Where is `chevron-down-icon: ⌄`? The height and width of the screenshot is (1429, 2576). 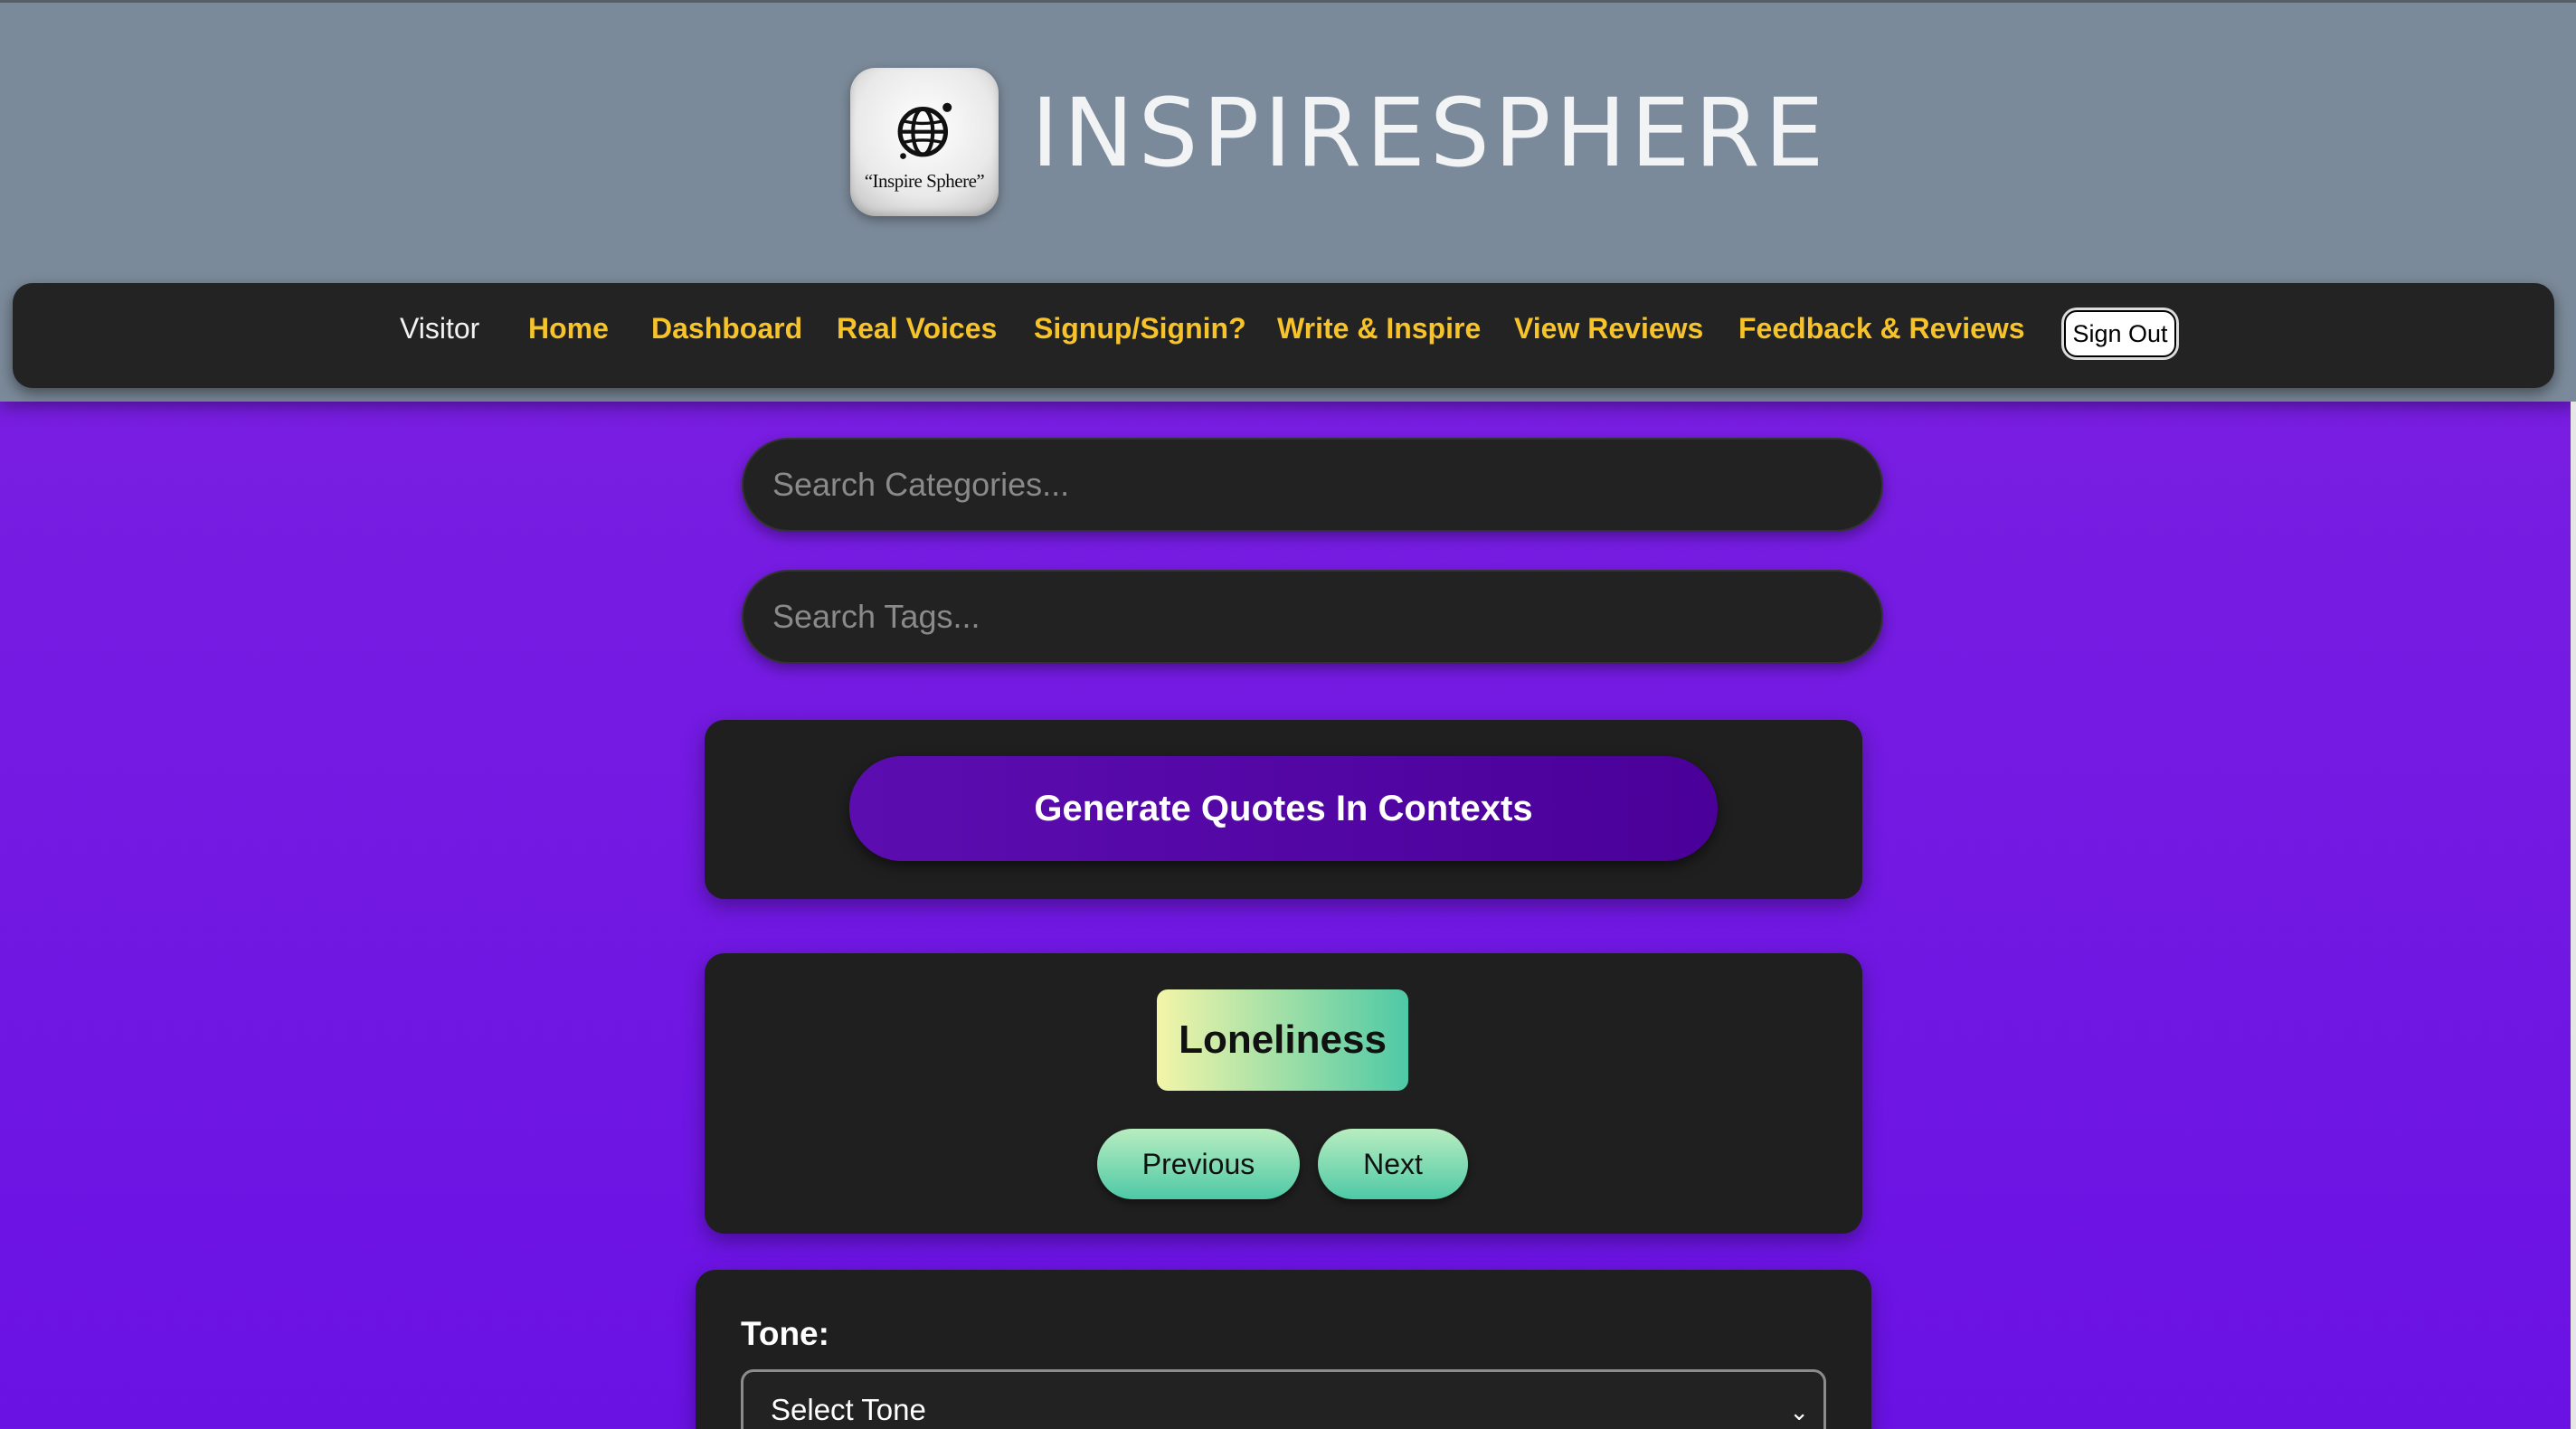
chevron-down-icon: ⌄ is located at coordinates (1799, 1412).